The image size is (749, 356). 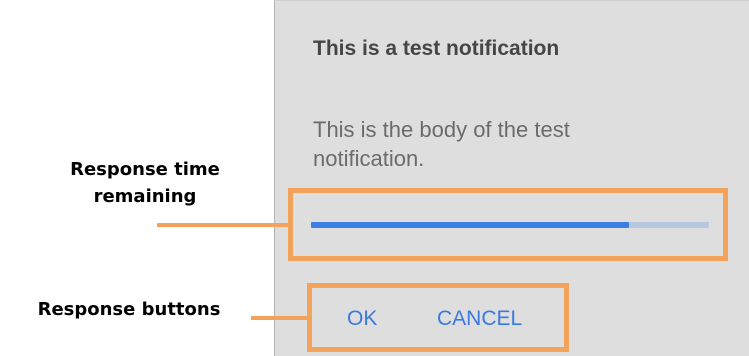 What do you see at coordinates (222, 225) in the screenshot?
I see `progress-callout-line` at bounding box center [222, 225].